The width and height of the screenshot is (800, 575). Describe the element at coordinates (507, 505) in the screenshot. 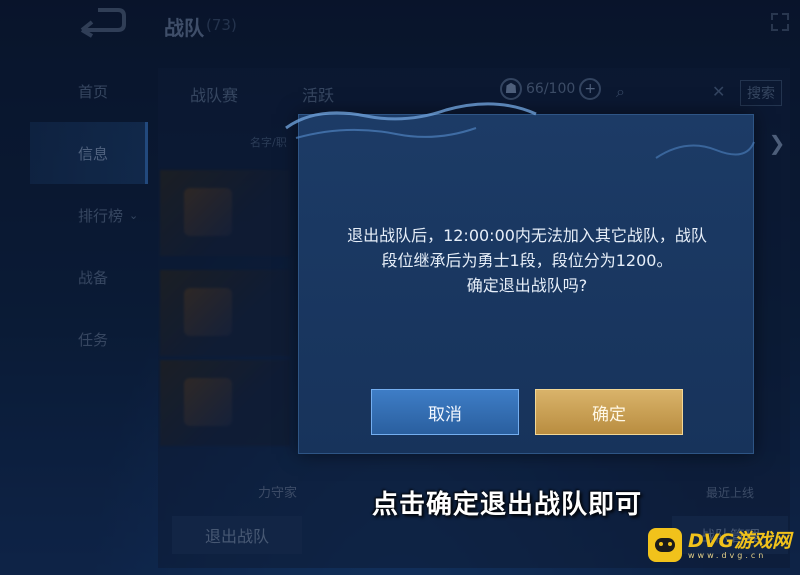

I see `video-subtitle: 点击确定退出战队即可` at that location.